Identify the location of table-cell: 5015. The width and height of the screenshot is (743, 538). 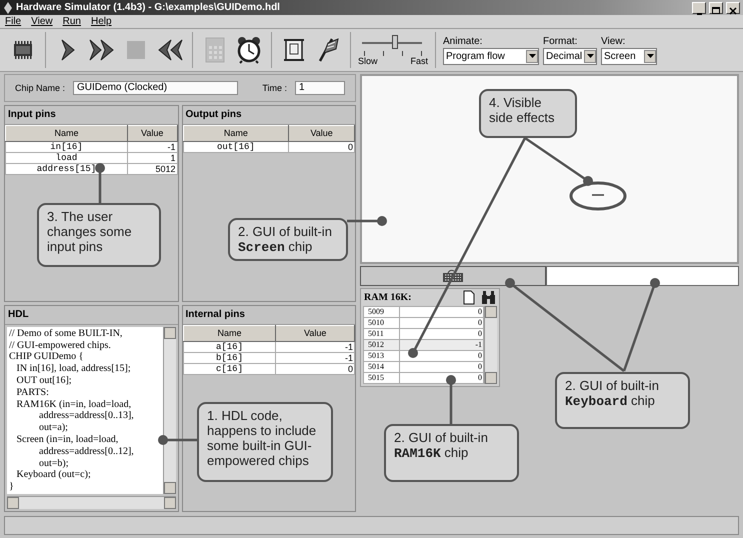
(382, 378).